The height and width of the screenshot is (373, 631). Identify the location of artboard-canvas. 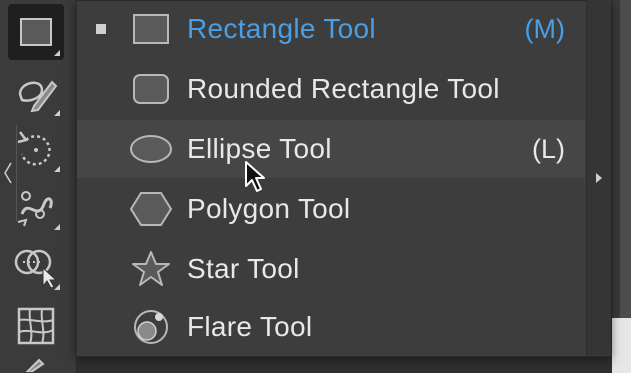
(621, 186).